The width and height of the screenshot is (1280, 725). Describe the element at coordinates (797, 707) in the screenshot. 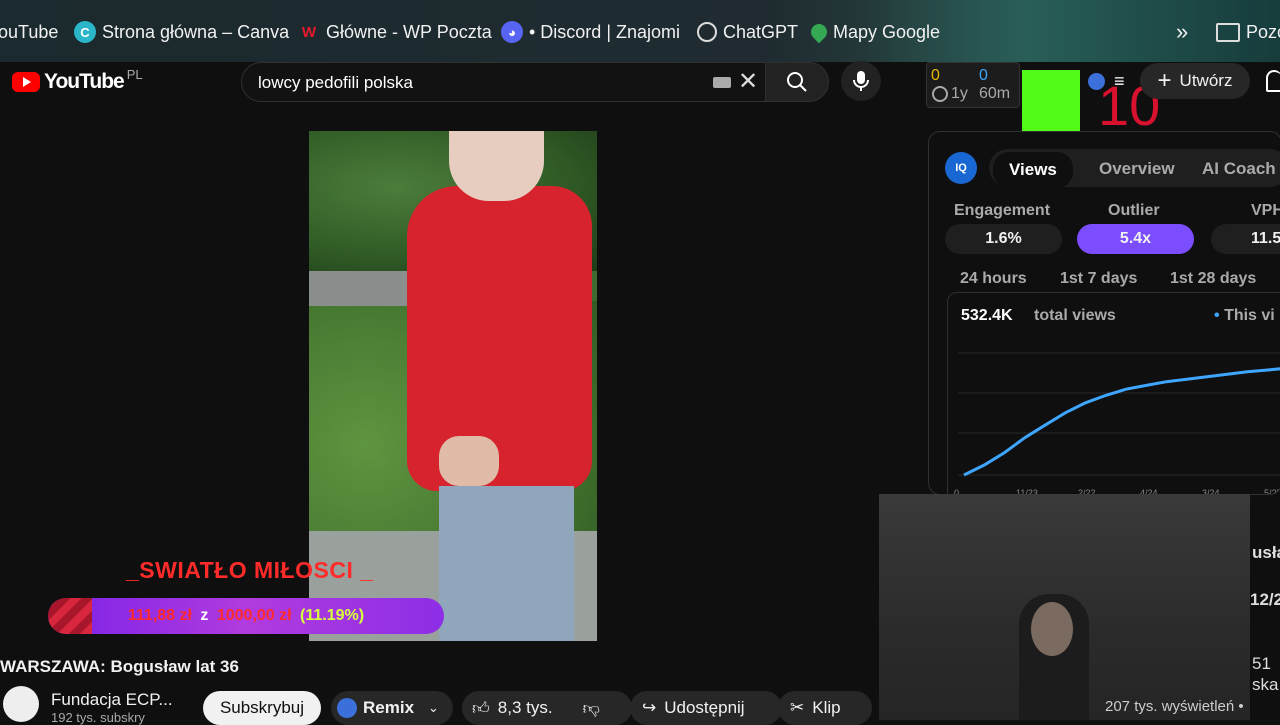

I see `scissors-icon: ✂` at that location.